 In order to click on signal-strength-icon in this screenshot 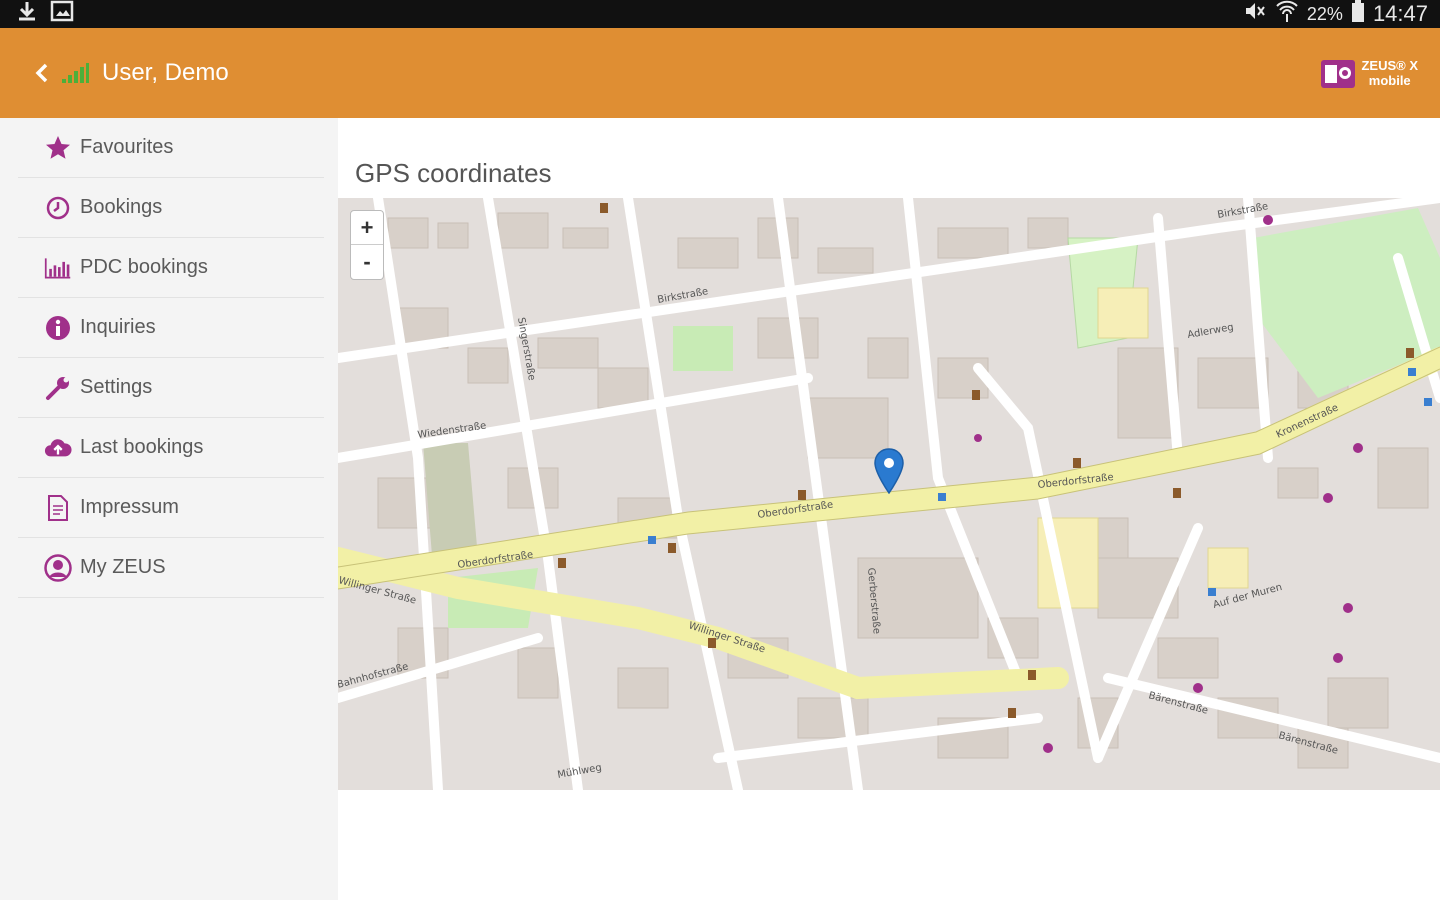, I will do `click(75, 73)`.